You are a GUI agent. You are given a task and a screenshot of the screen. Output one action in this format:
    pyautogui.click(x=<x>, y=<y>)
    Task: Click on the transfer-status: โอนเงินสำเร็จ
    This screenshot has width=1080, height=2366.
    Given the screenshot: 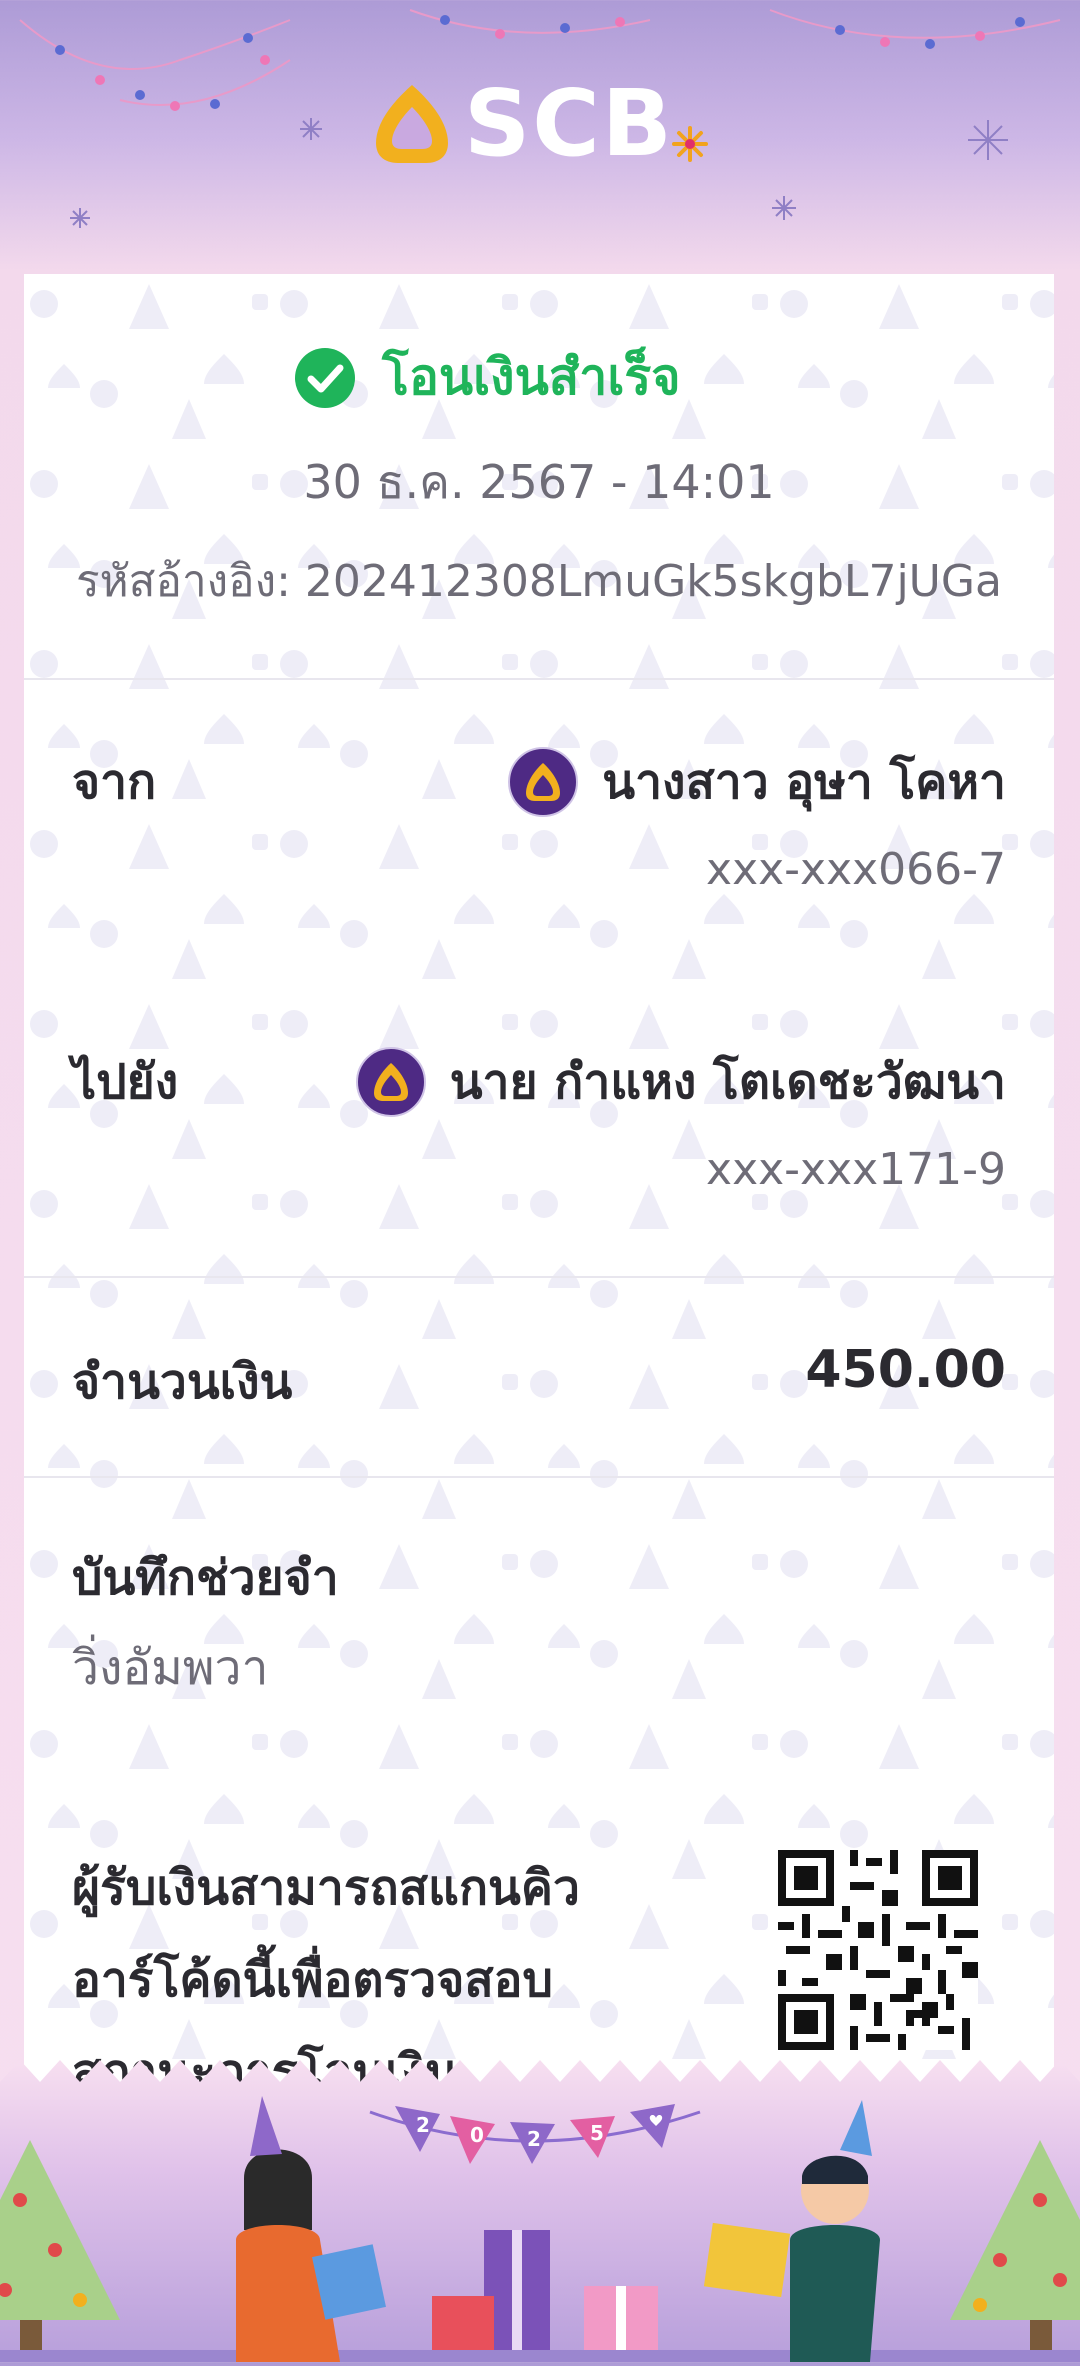 What is the action you would take?
    pyautogui.click(x=487, y=377)
    